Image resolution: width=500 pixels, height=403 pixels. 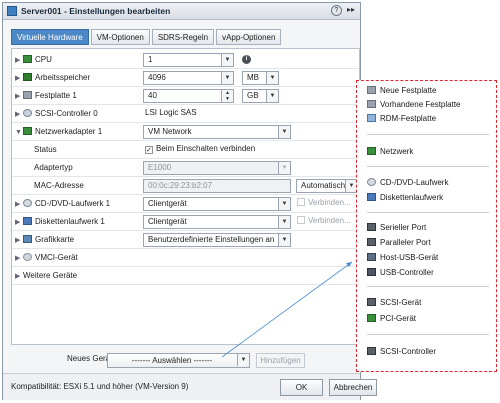 I want to click on menu-item-pci-device: PCI-Gerät, so click(x=391, y=318).